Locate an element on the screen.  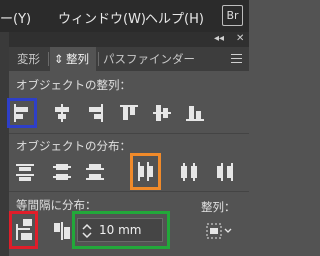
distribute-bottom-icon is located at coordinates (95, 172).